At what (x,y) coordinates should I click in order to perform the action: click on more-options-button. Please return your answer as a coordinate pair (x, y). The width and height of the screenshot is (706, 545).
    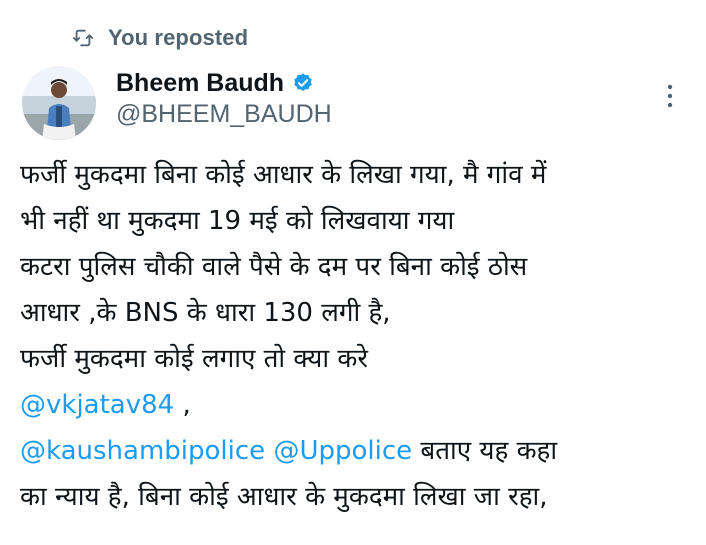
    Looking at the image, I should click on (670, 96).